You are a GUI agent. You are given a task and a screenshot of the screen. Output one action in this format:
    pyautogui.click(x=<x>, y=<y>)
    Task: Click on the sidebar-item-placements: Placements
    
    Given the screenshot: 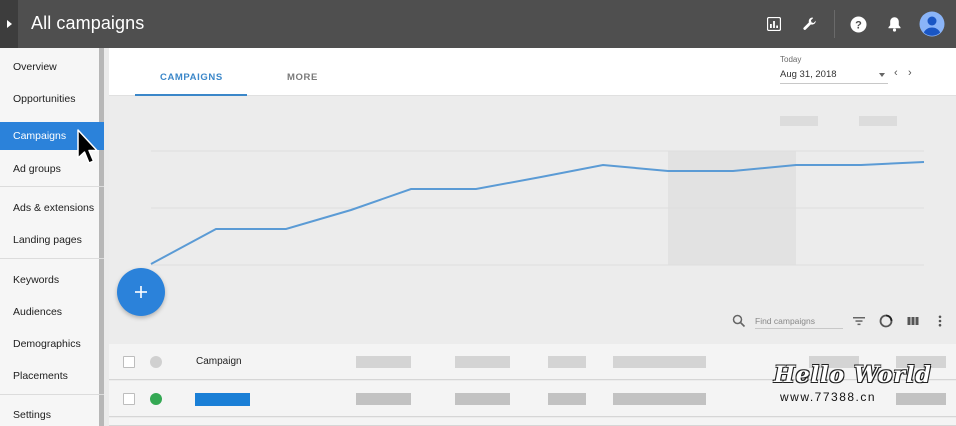 What is the action you would take?
    pyautogui.click(x=52, y=376)
    